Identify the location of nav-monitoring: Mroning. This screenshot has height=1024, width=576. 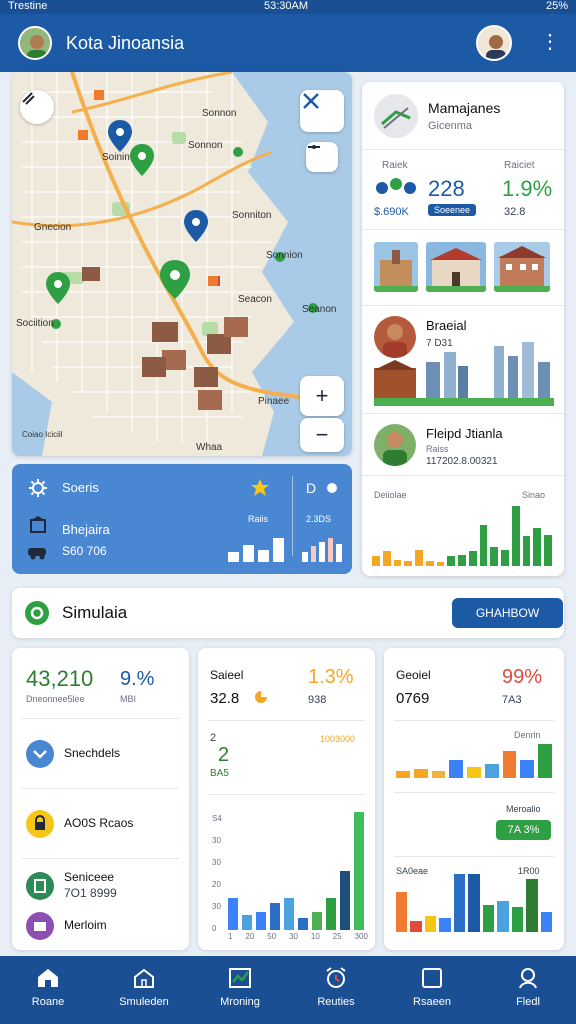
(240, 990).